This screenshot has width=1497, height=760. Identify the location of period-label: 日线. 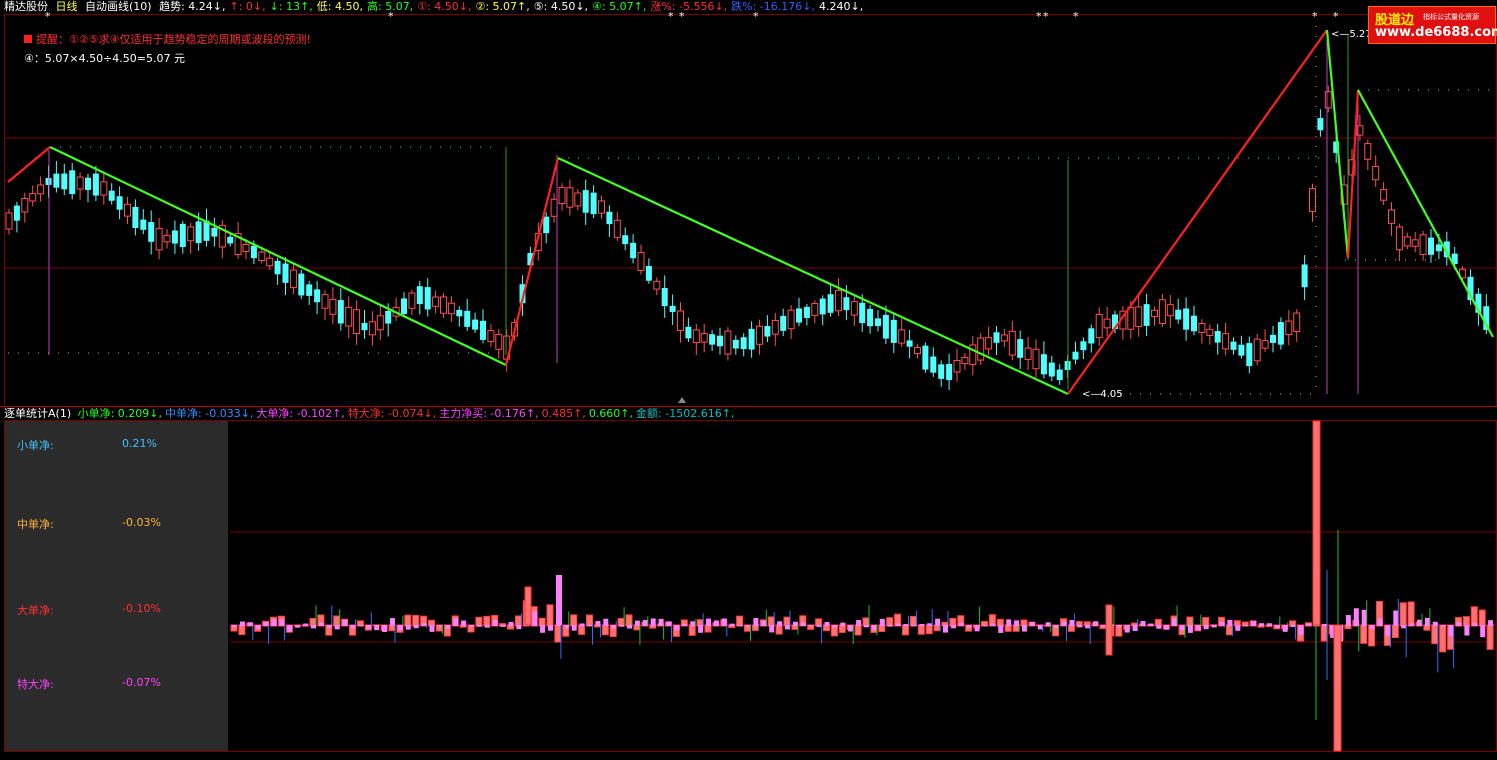
(67, 6).